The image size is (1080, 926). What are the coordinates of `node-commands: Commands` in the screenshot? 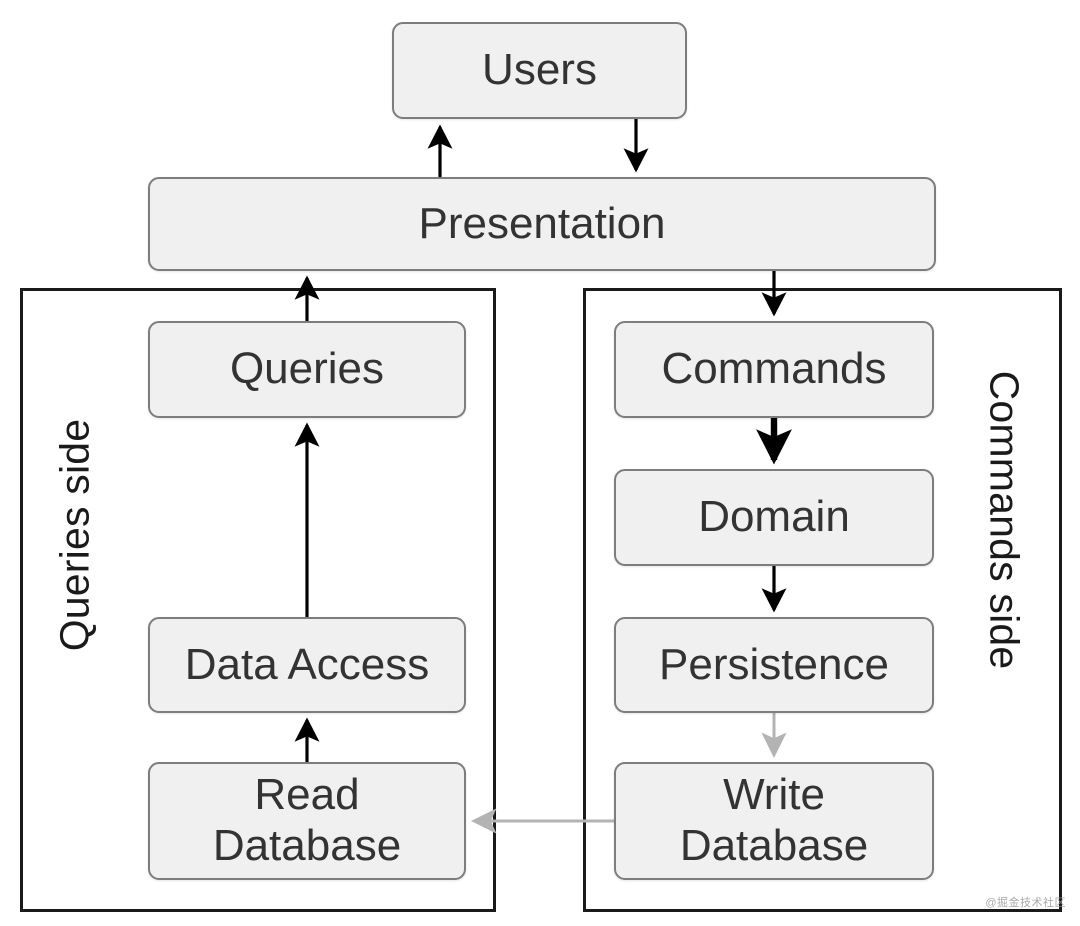 It's located at (774, 369).